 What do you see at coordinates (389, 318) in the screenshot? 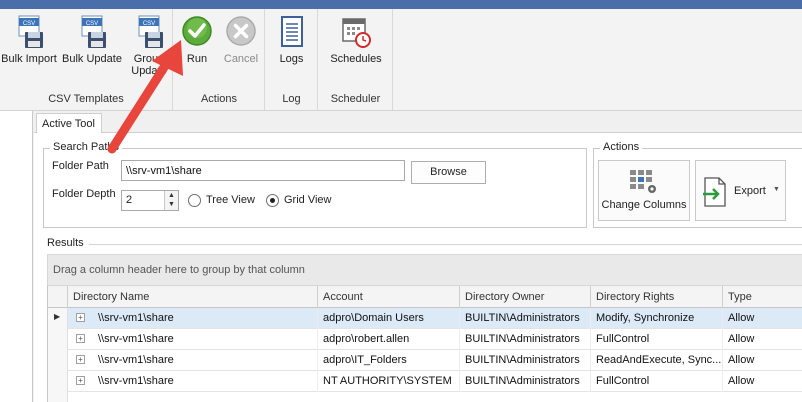
I see `cell-account: adpro\Domain Users` at bounding box center [389, 318].